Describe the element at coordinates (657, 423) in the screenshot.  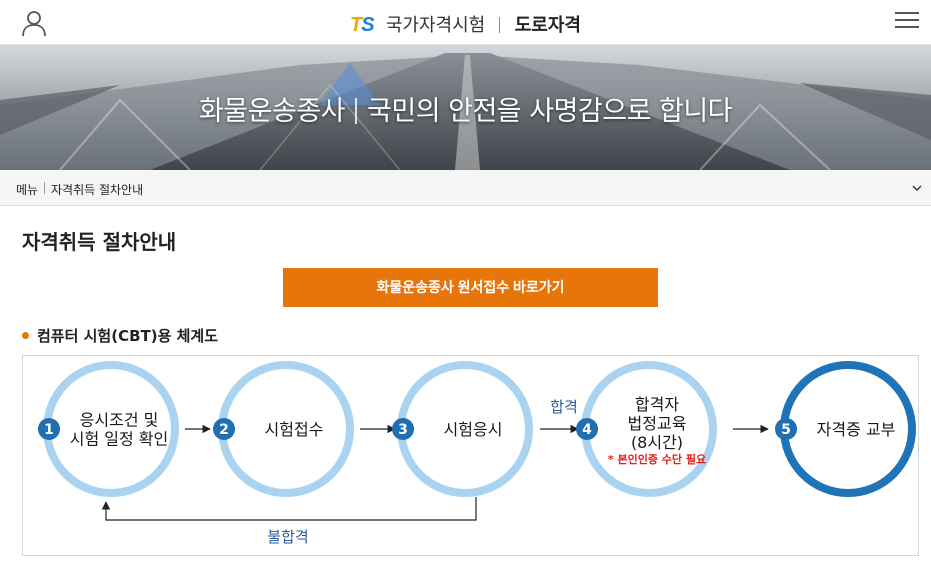
I see `step-label-4-line-2: 법정교육` at that location.